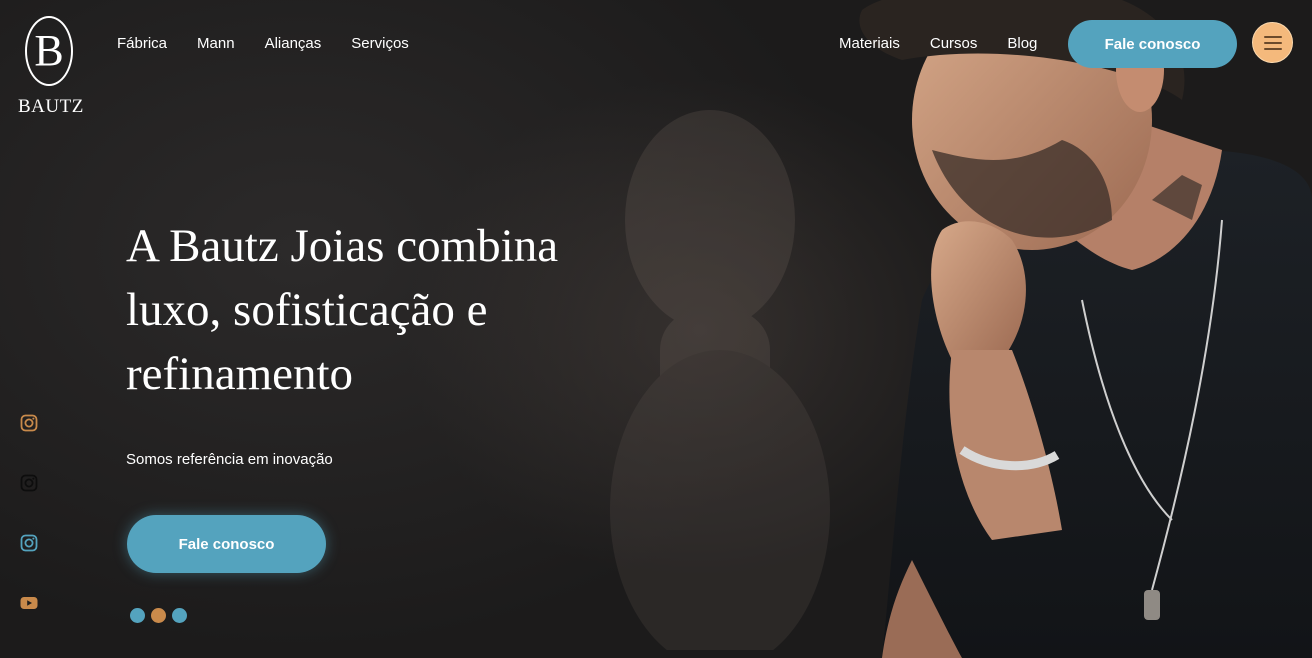 This screenshot has width=1312, height=658. Describe the element at coordinates (307, 310) in the screenshot. I see `hero-headline-line: luxo, sofisticação e` at that location.